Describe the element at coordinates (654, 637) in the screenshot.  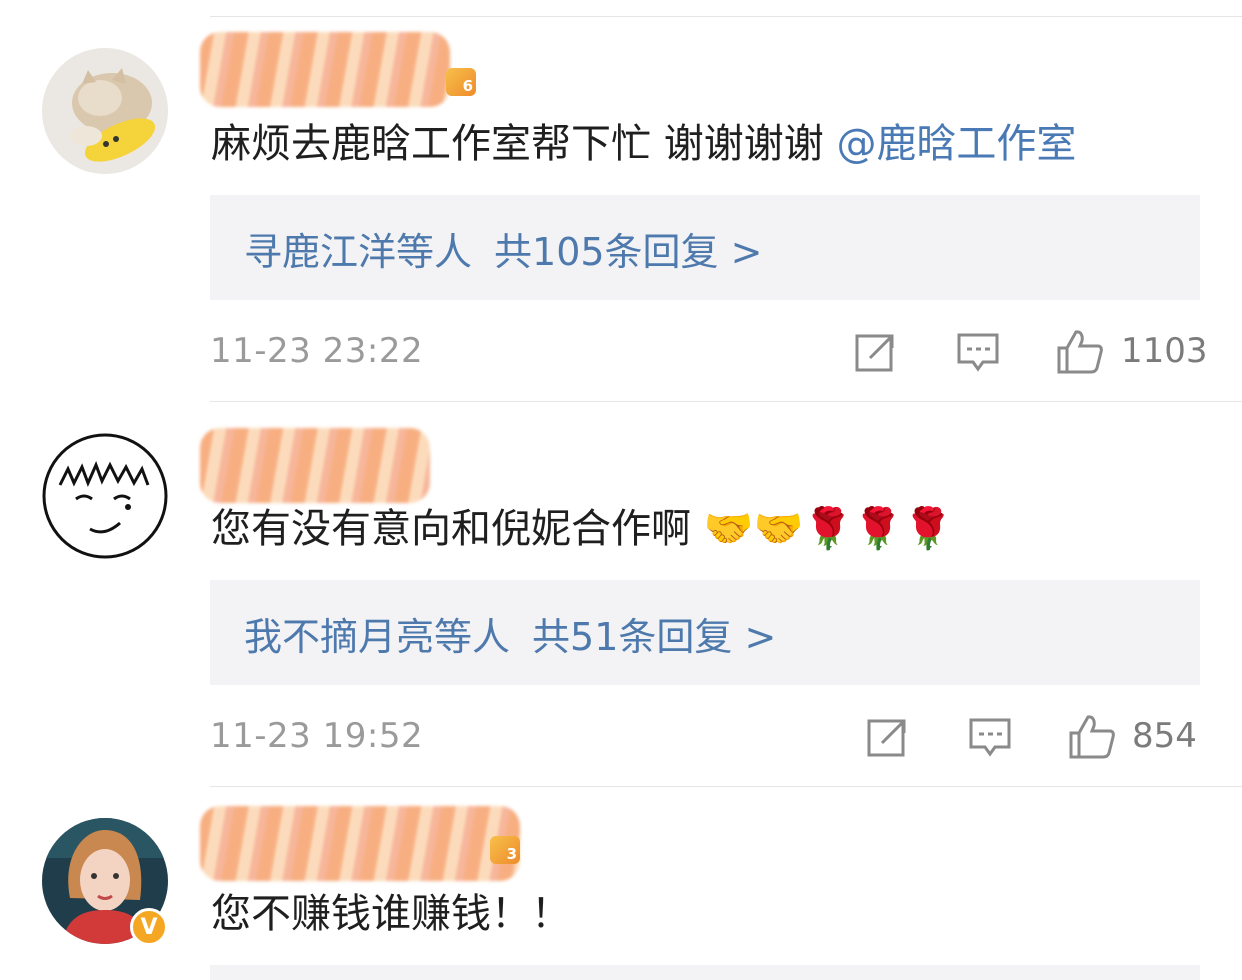
I see `reply-count-link: 共51条回复 >` at that location.